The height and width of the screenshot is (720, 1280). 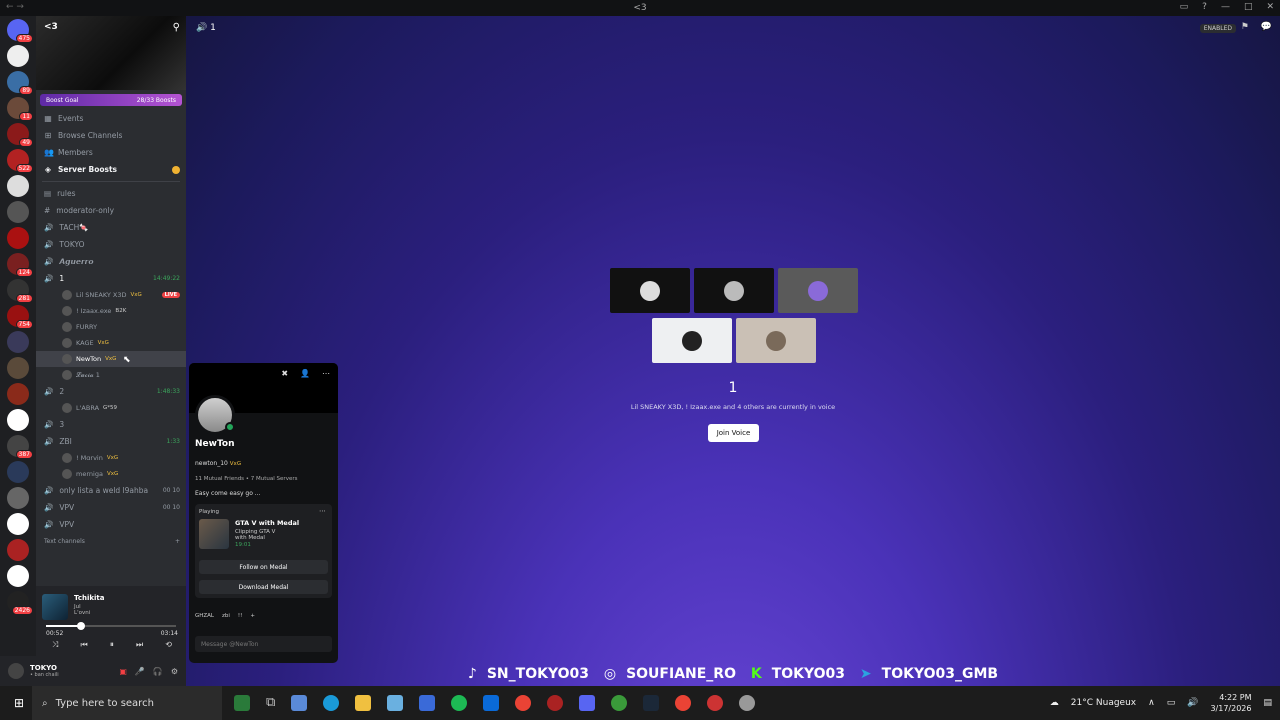 What do you see at coordinates (20, 265) in the screenshot?
I see `server-icon: 124` at bounding box center [20, 265].